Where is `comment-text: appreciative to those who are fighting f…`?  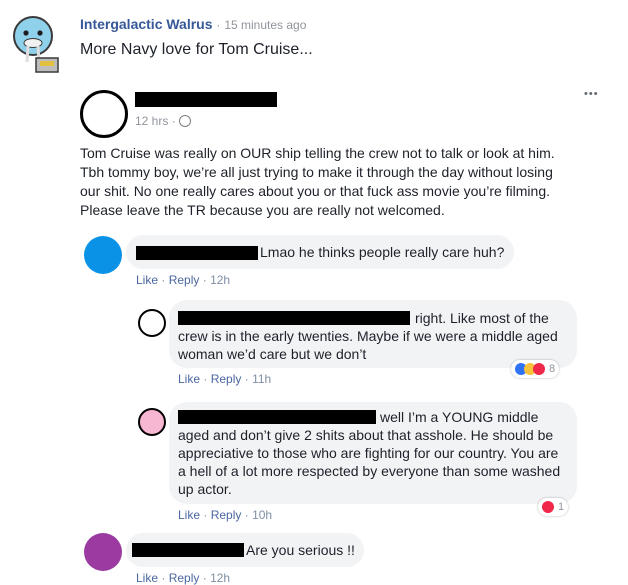 comment-text: appreciative to those who are fighting f… is located at coordinates (368, 453).